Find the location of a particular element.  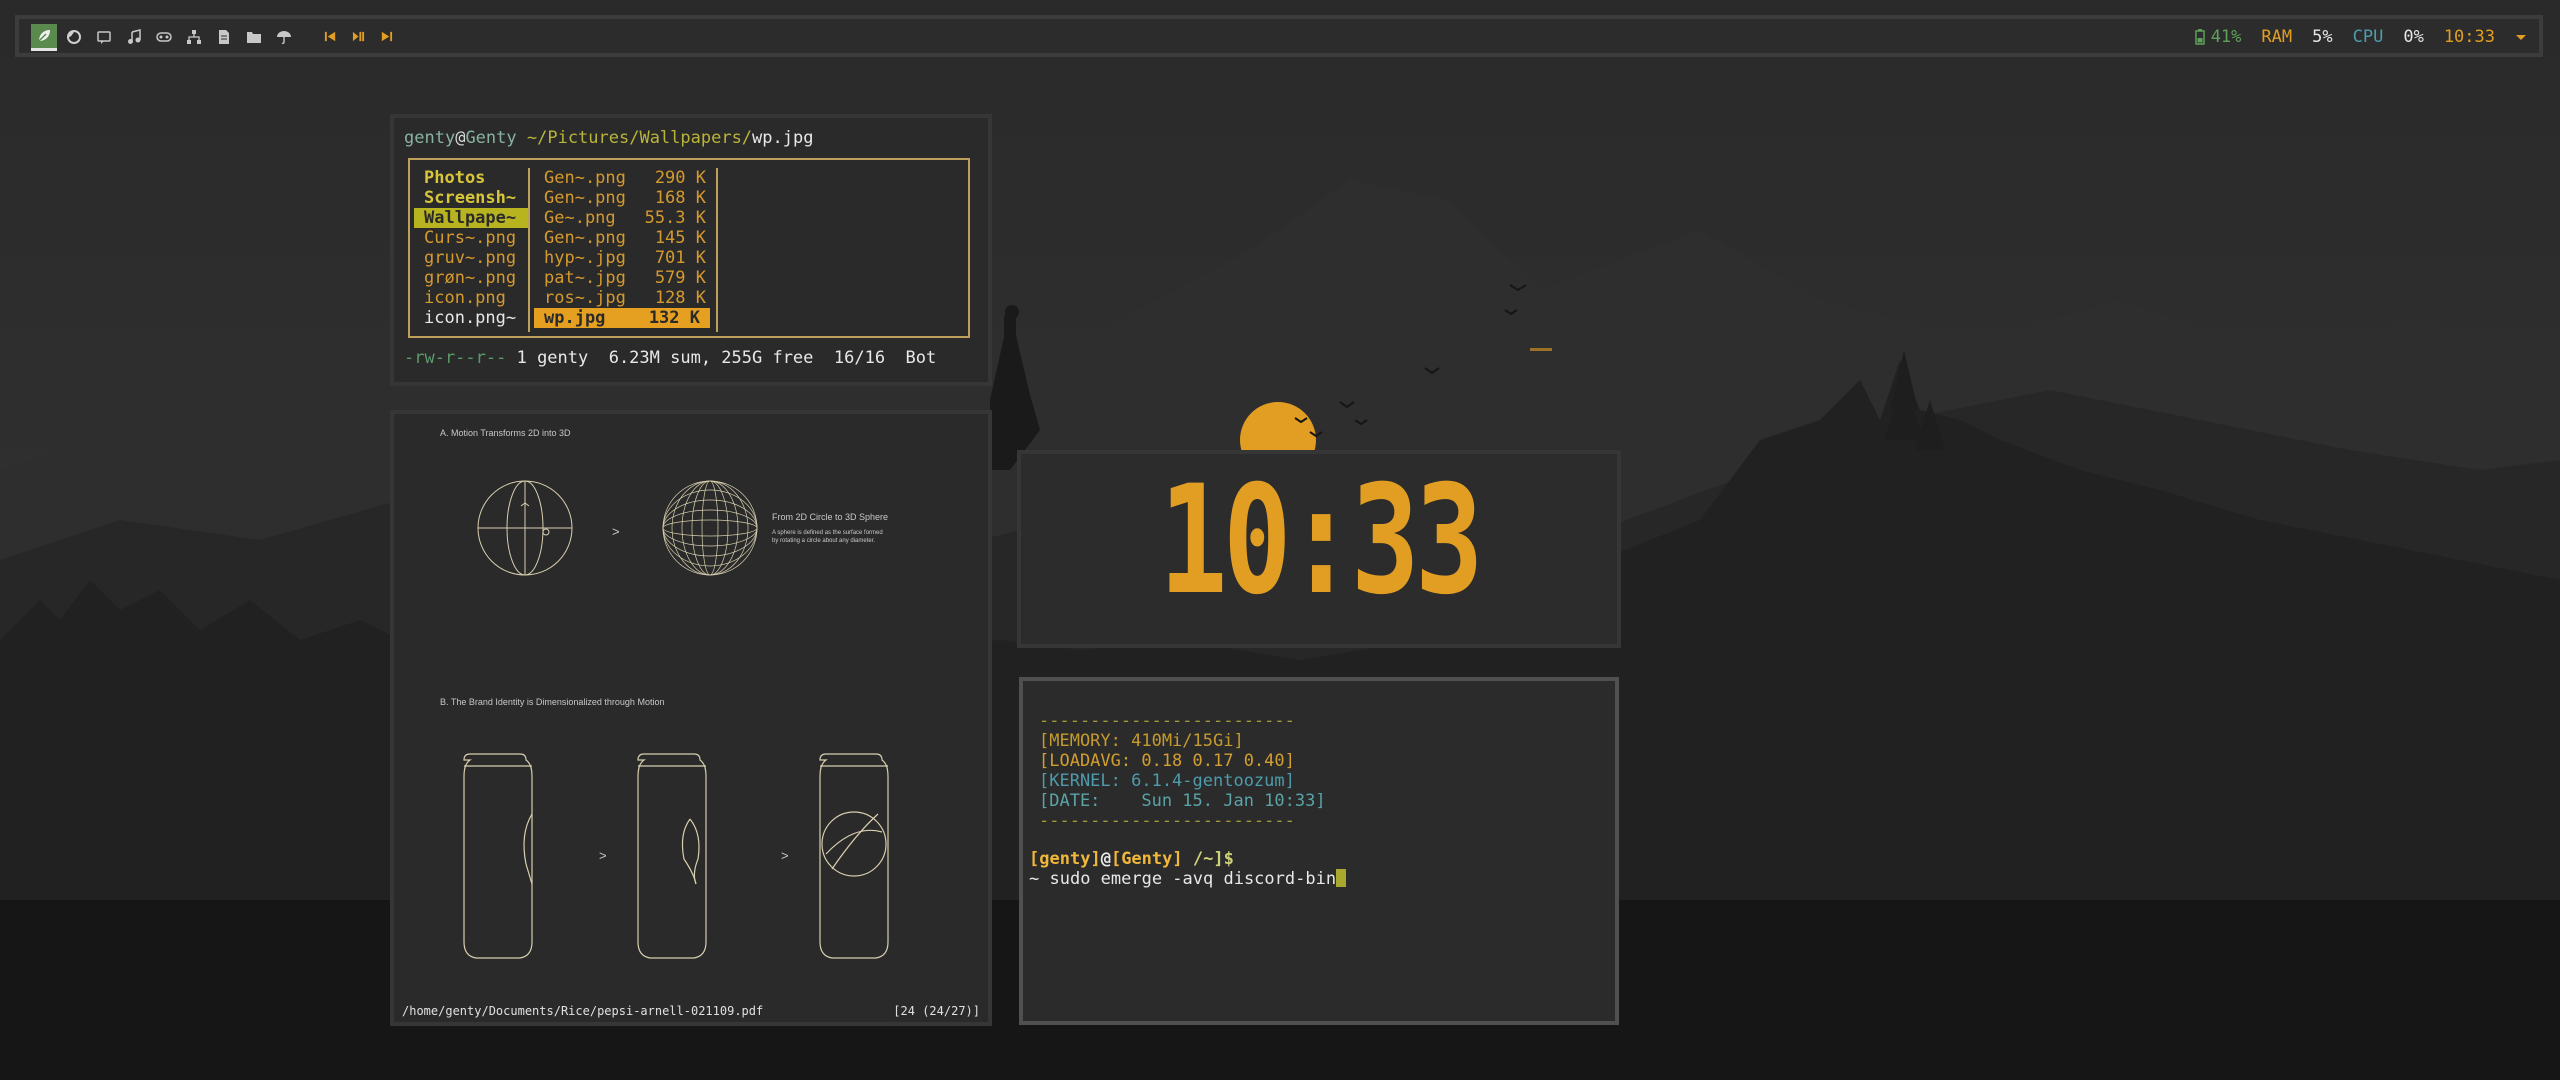

parent-entry: gruv~.png is located at coordinates (469, 258).